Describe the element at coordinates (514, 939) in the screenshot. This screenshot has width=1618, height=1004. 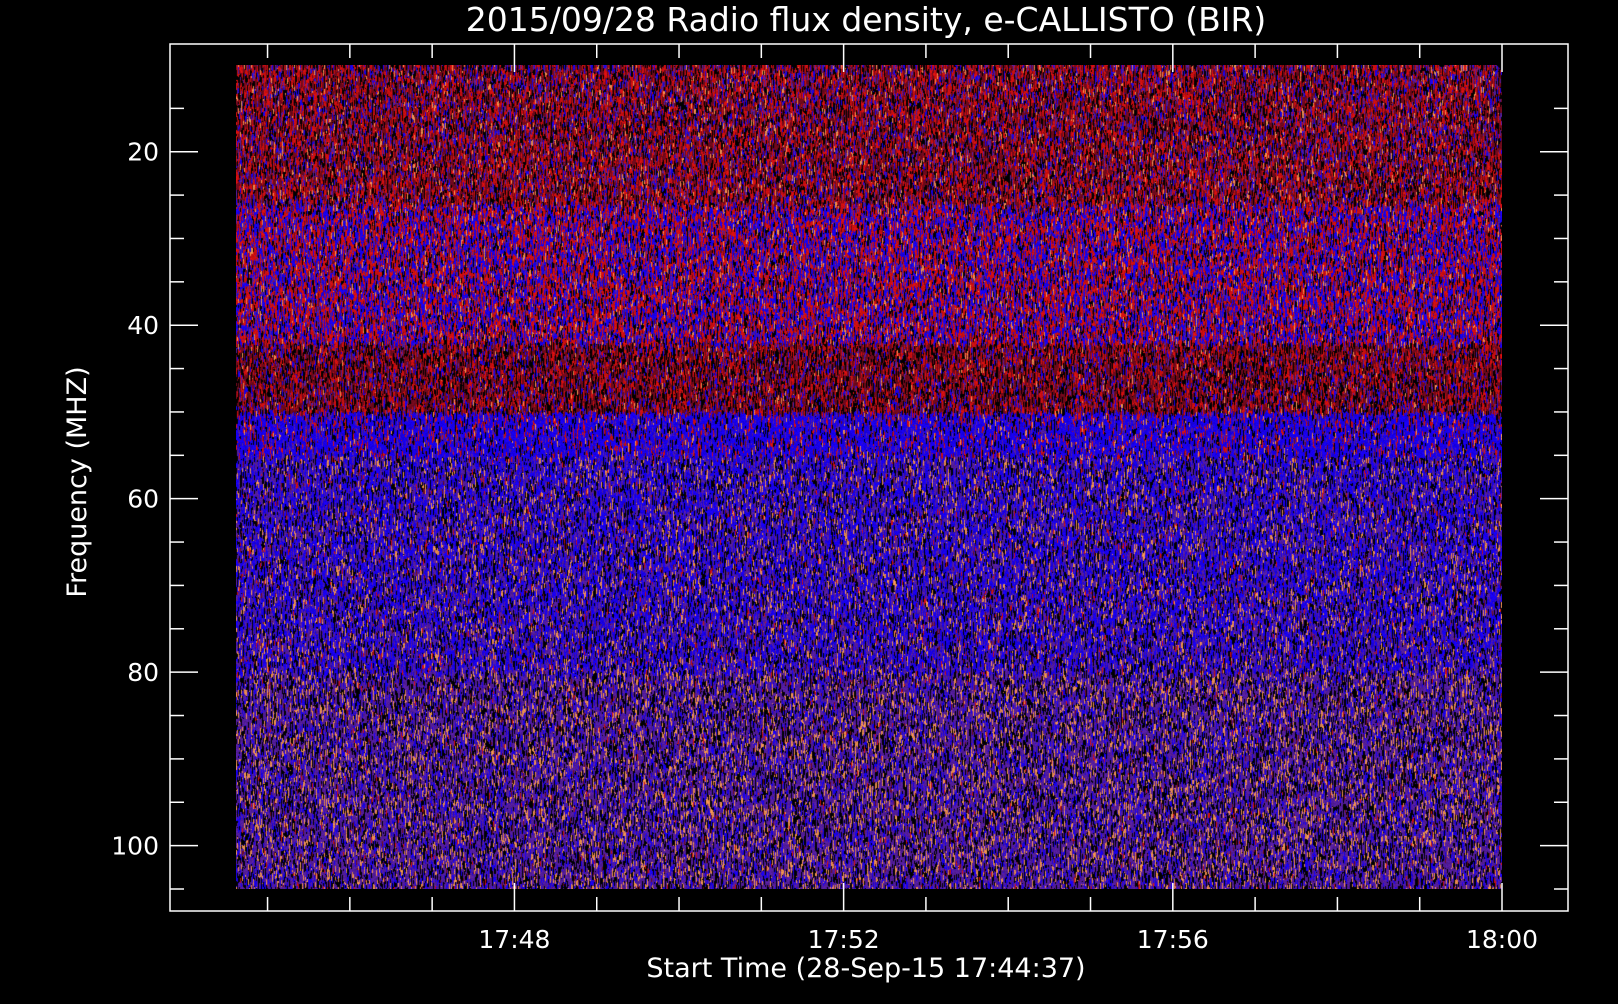
I see `x-tick-label: 17:48` at that location.